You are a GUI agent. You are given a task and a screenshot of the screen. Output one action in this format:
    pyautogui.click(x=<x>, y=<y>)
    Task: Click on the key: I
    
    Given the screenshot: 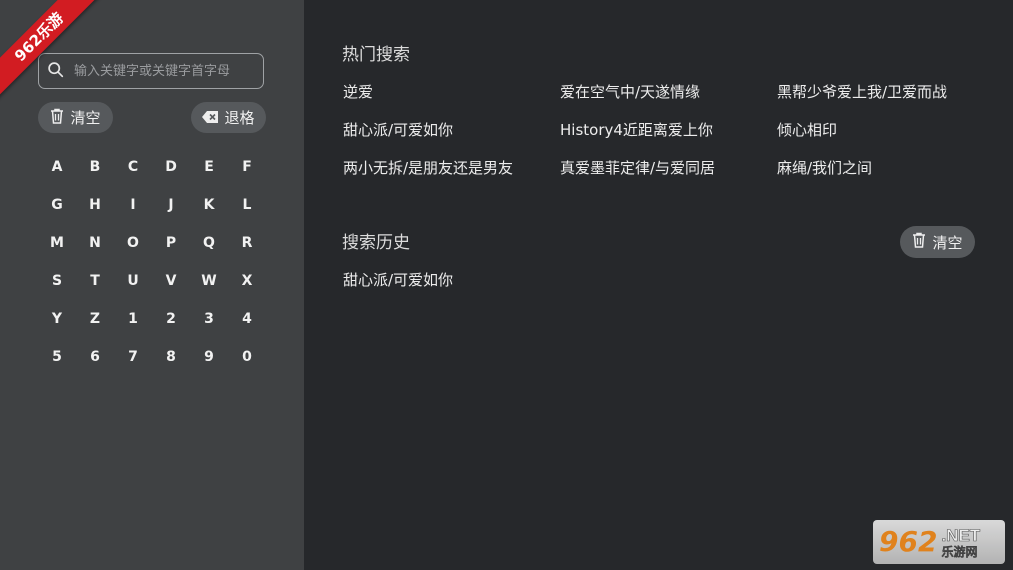 What is the action you would take?
    pyautogui.click(x=133, y=205)
    